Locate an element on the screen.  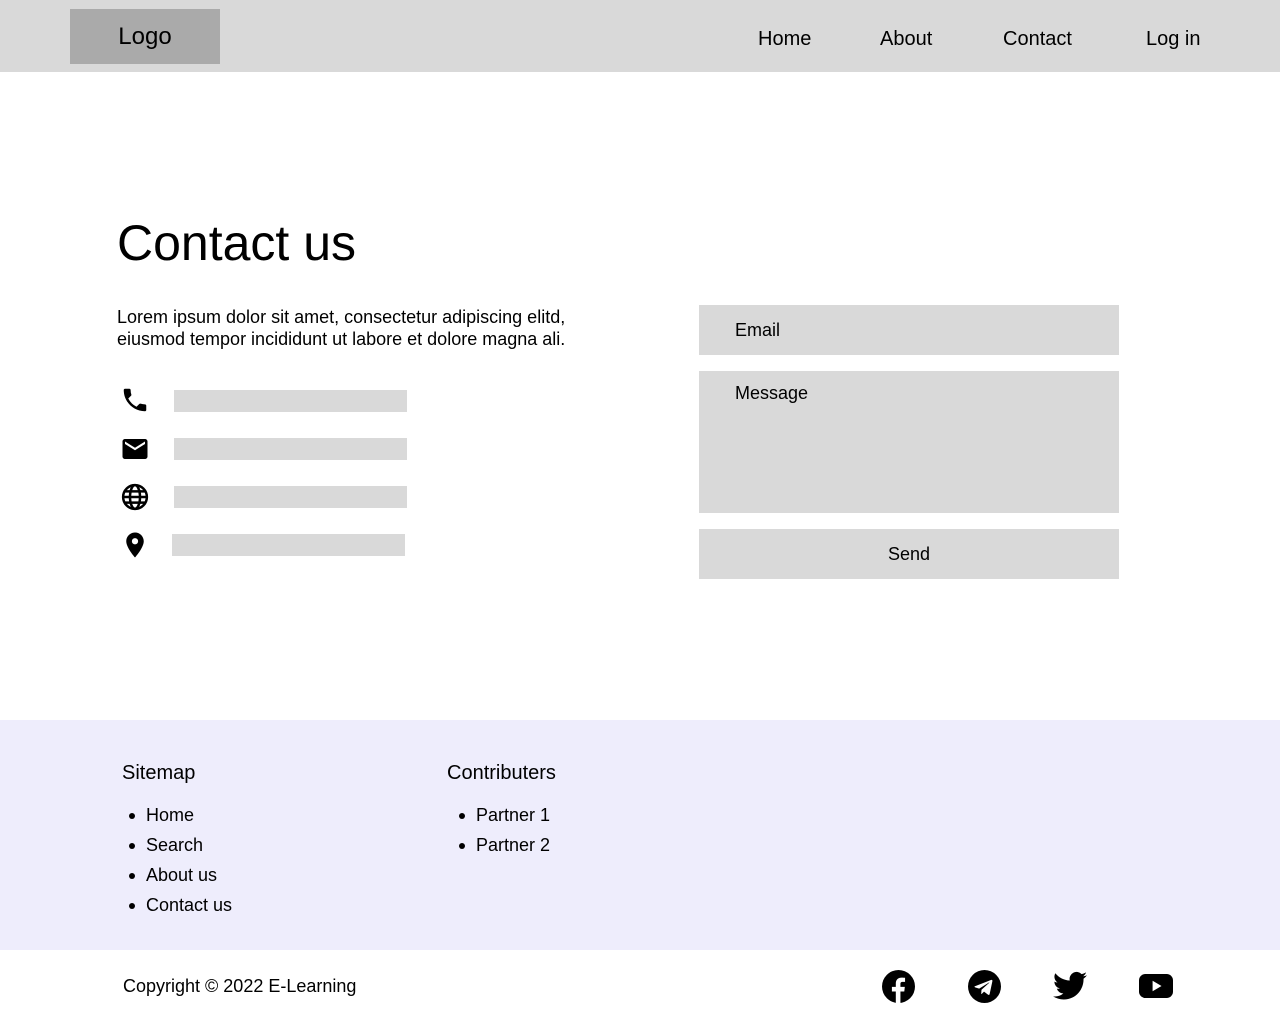
sitemap-heading: Sitemap is located at coordinates (159, 773).